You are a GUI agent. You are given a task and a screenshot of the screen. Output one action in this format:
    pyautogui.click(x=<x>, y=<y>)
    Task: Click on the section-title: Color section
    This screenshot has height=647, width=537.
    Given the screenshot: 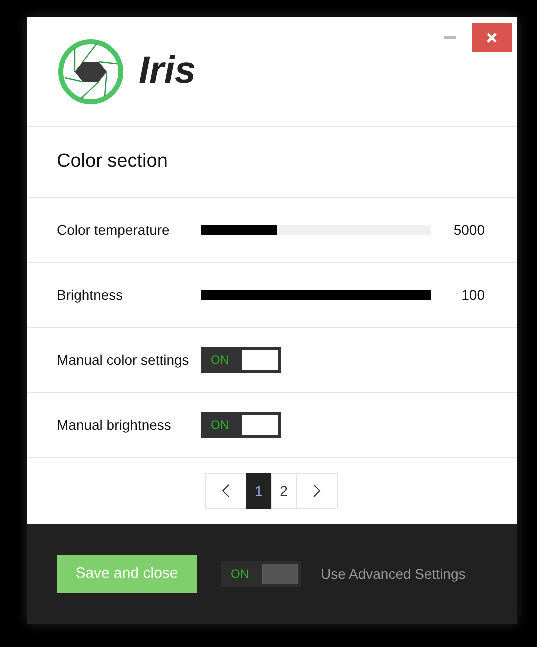 What is the action you would take?
    pyautogui.click(x=272, y=162)
    